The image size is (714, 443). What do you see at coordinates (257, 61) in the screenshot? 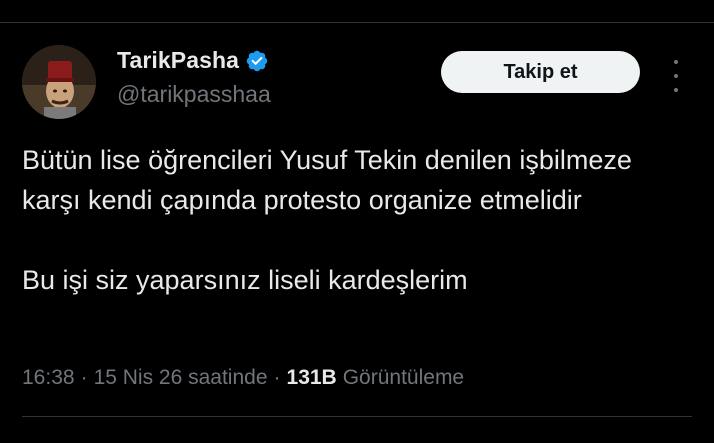
I see `verified-badge-icon` at bounding box center [257, 61].